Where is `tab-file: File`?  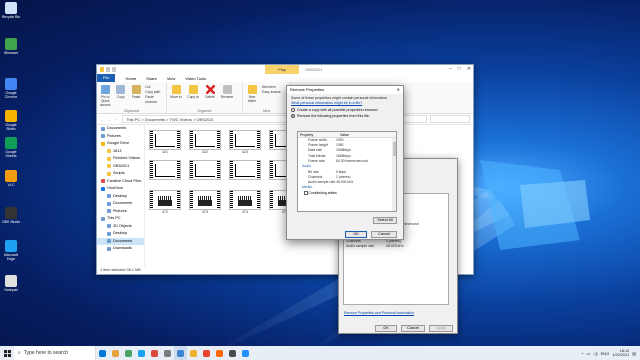 tab-file: File is located at coordinates (106, 78).